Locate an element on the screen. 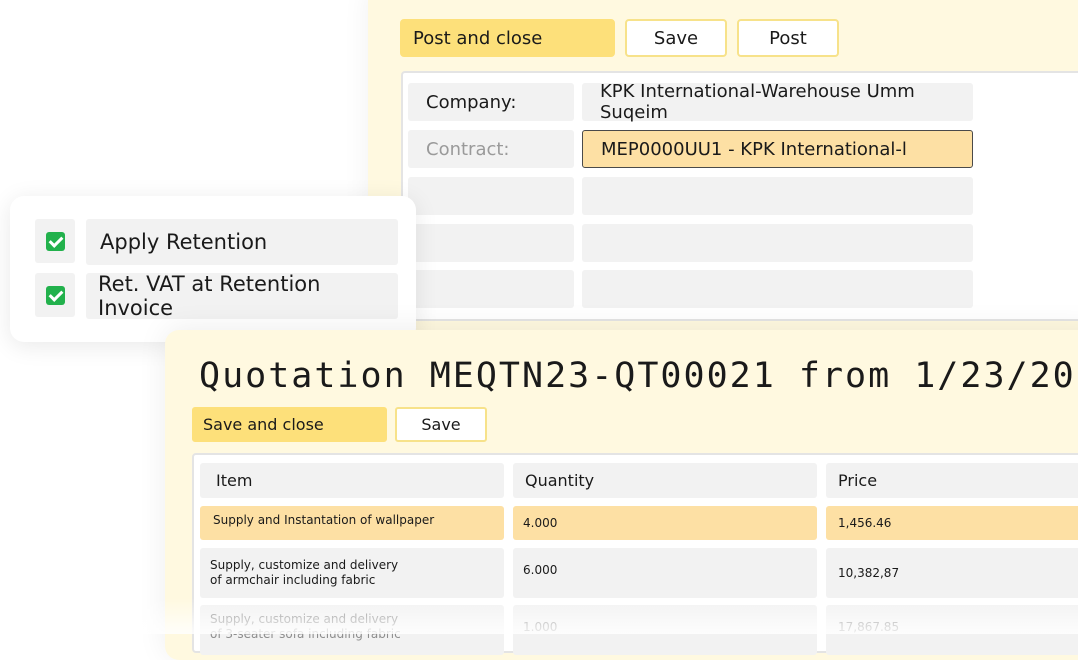 Image resolution: width=1078 pixels, height=660 pixels. table-cell-item: Supply and Instantation of wallpaper is located at coordinates (352, 523).